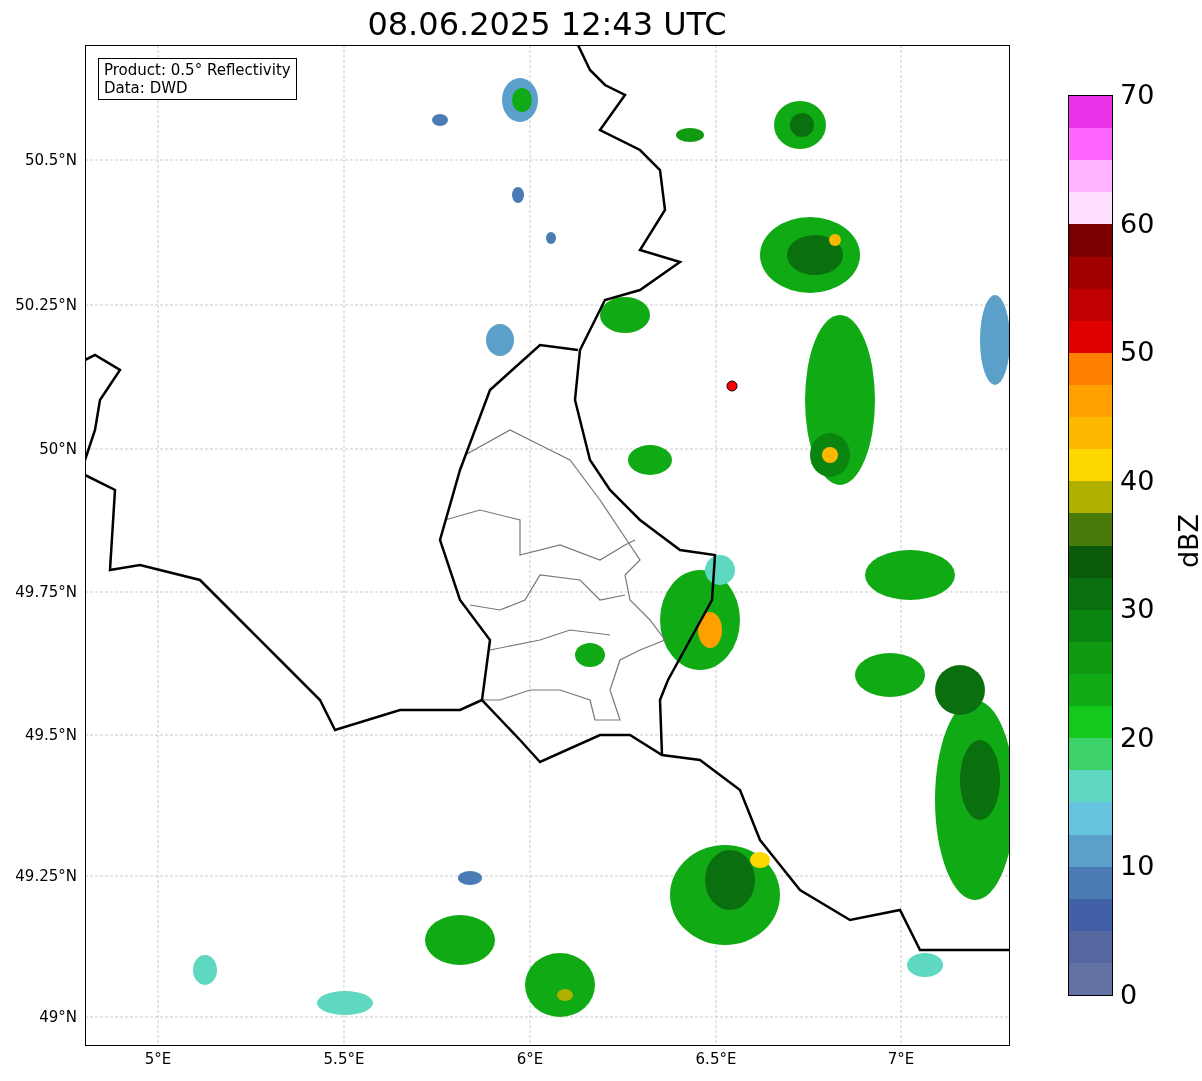 Image resolution: width=1202 pixels, height=1081 pixels. Describe the element at coordinates (716, 1059) in the screenshot. I see `longitude-label: 6.5°E` at that location.